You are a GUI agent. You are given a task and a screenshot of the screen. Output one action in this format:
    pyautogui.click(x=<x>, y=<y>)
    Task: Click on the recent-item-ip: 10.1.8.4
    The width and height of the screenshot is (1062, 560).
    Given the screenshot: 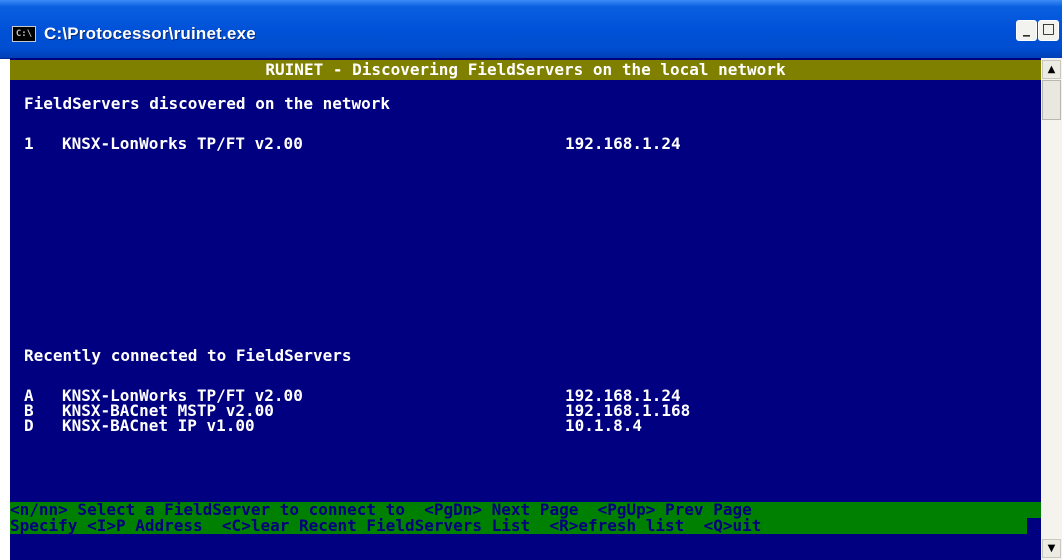 What is the action you would take?
    pyautogui.click(x=604, y=425)
    